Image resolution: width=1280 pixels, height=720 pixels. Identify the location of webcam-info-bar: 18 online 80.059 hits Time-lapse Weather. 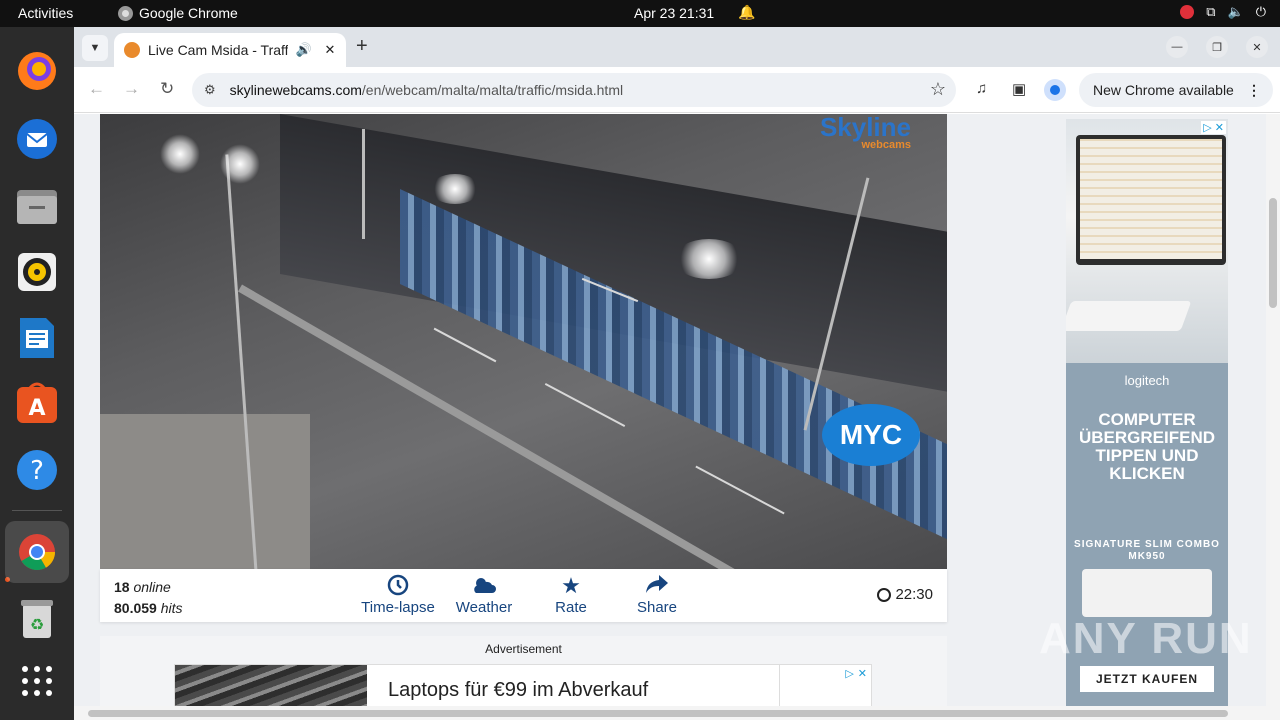
(523, 595).